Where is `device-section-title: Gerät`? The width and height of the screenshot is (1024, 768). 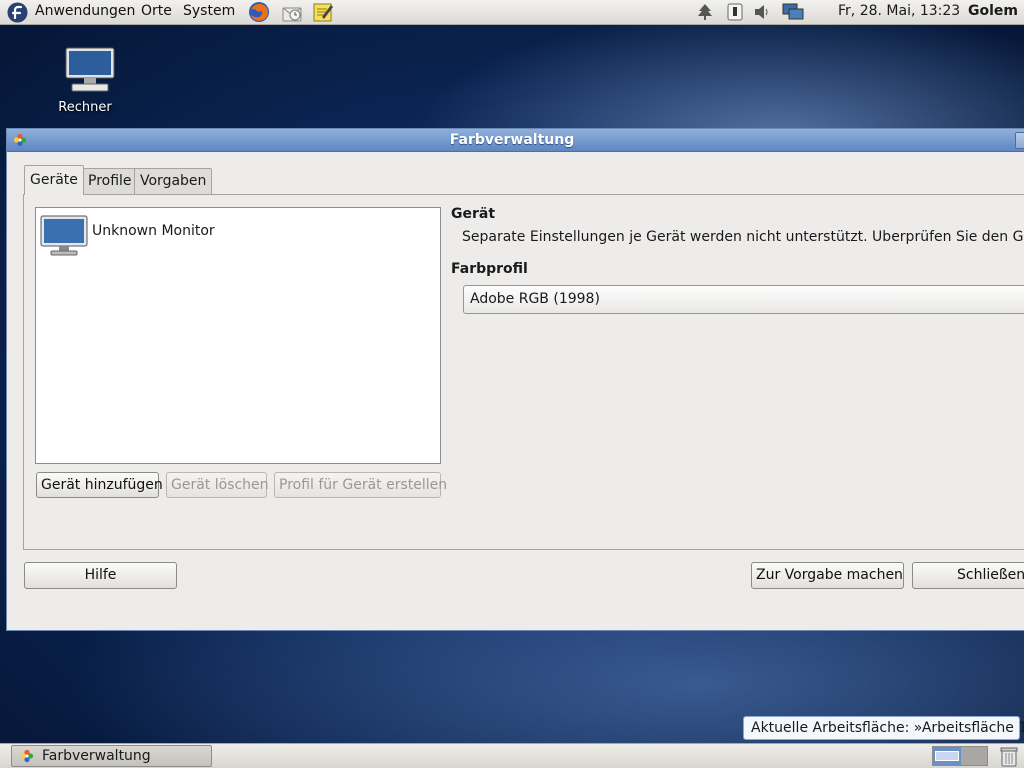
device-section-title: Gerät is located at coordinates (473, 214).